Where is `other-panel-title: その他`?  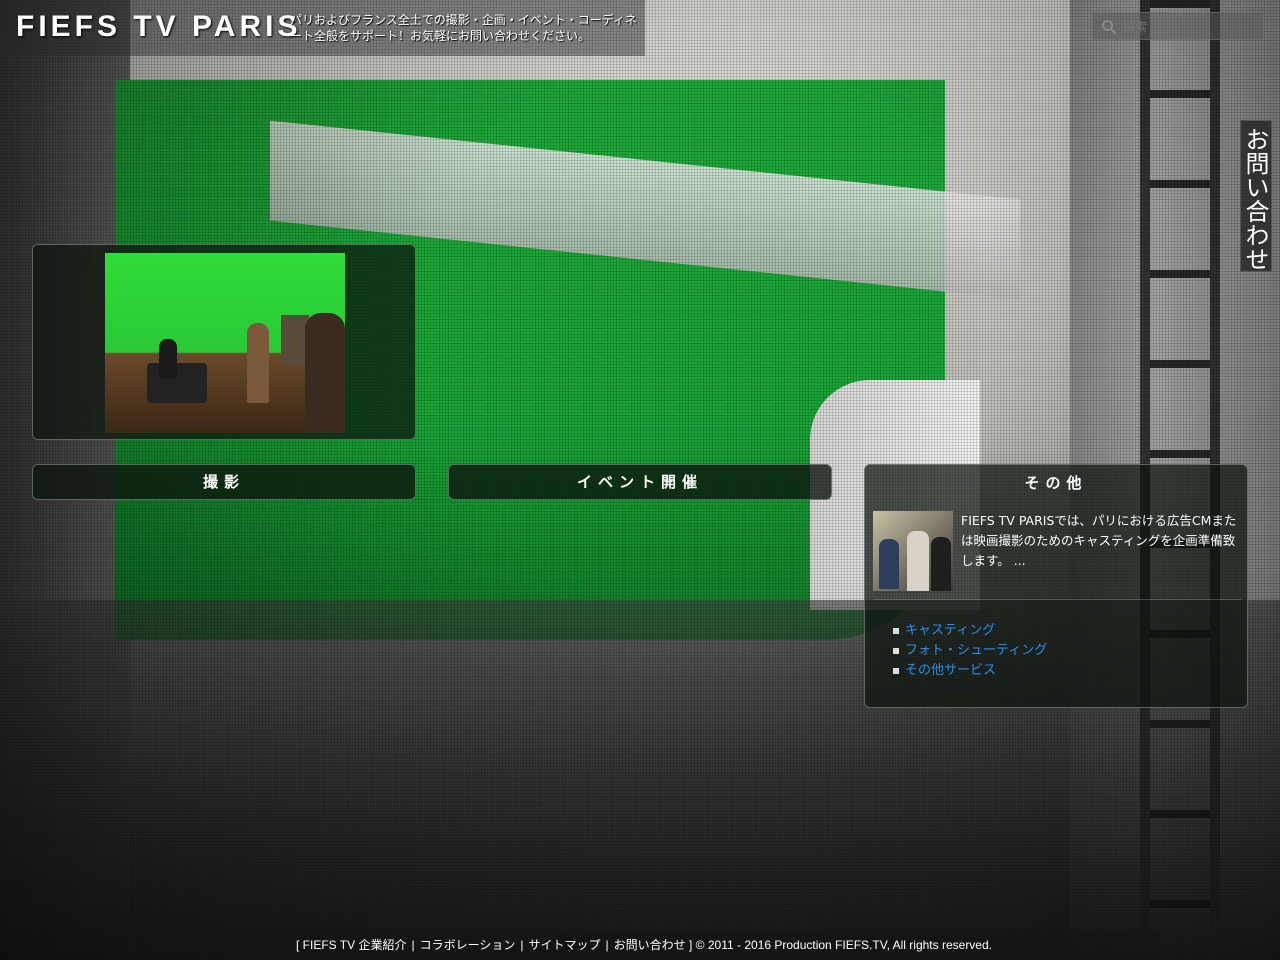 other-panel-title: その他 is located at coordinates (1056, 483).